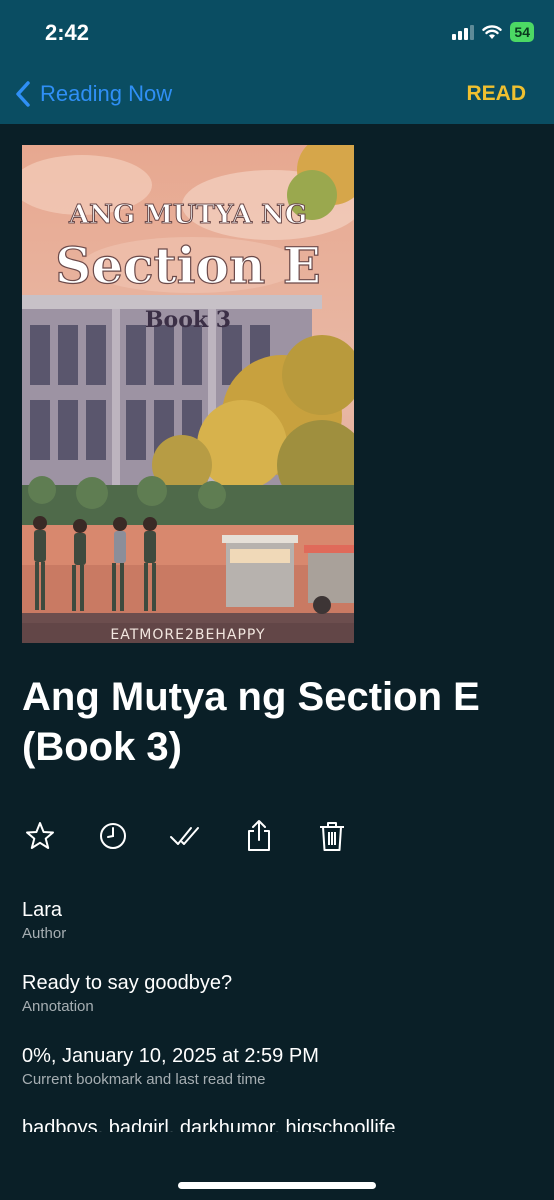 The image size is (554, 1200). I want to click on delete-button, so click(332, 836).